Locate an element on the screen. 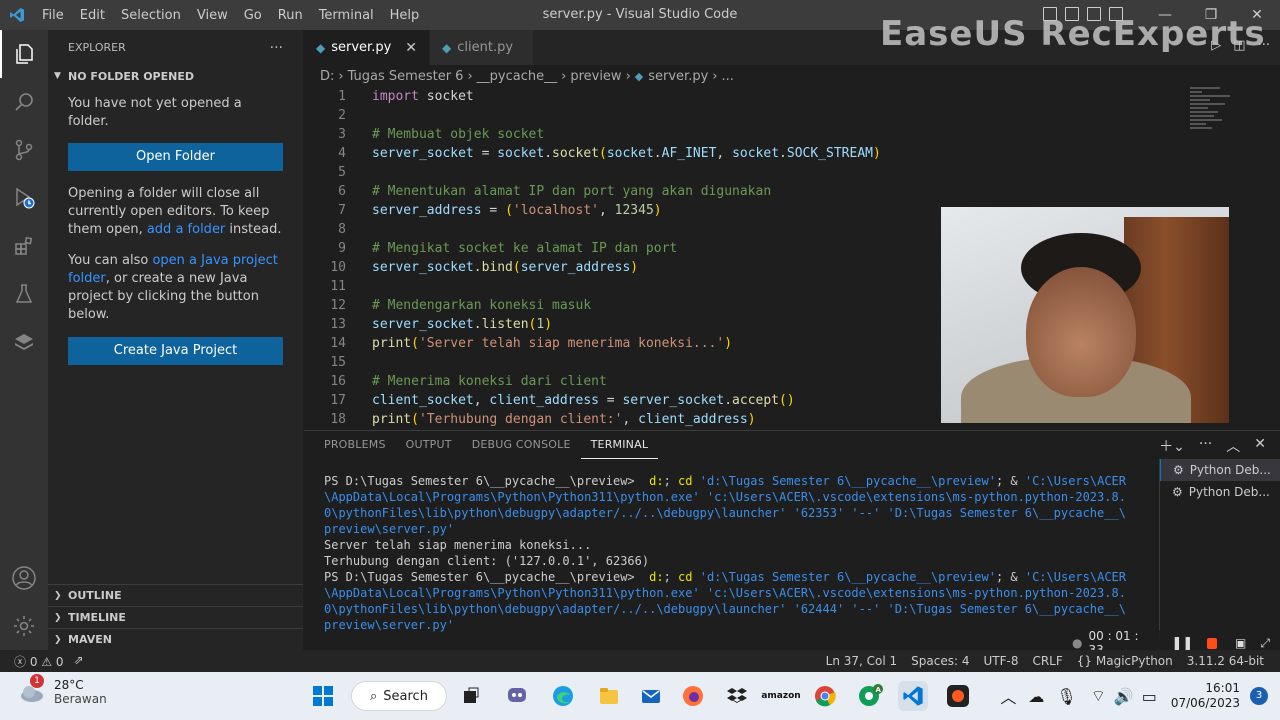  tab-terminal: TERMINAL is located at coordinates (619, 445).